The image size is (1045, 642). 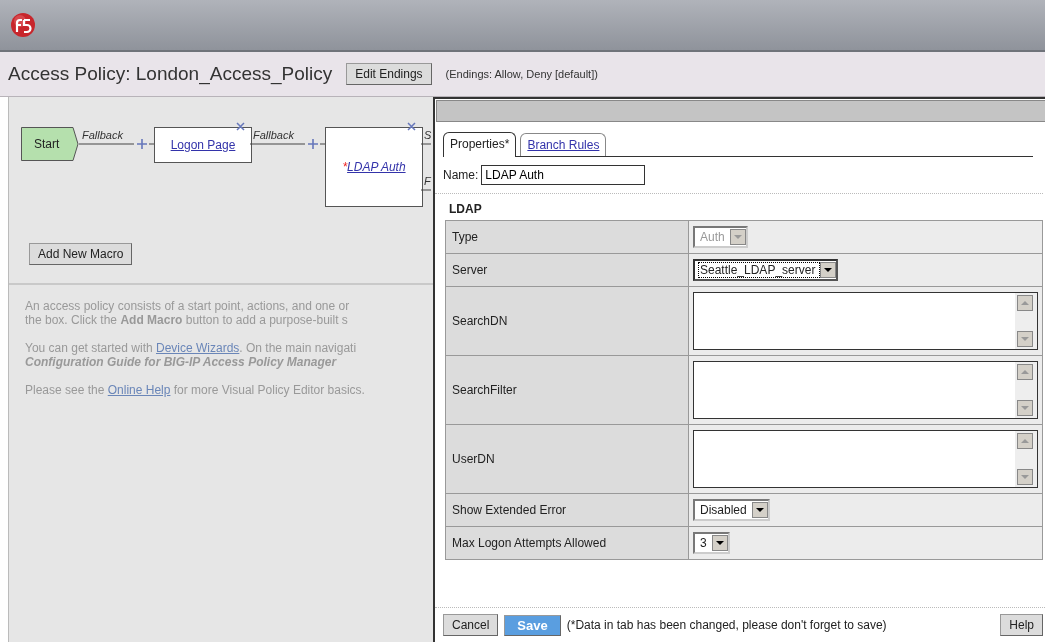 I want to click on field-label: SearchDN, so click(x=567, y=321).